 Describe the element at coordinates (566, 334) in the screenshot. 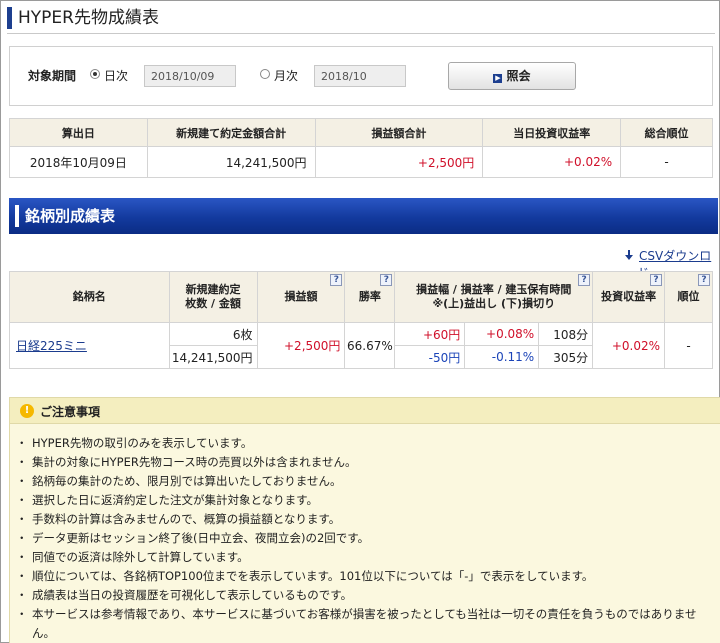

I see `gain-time: 108分` at that location.